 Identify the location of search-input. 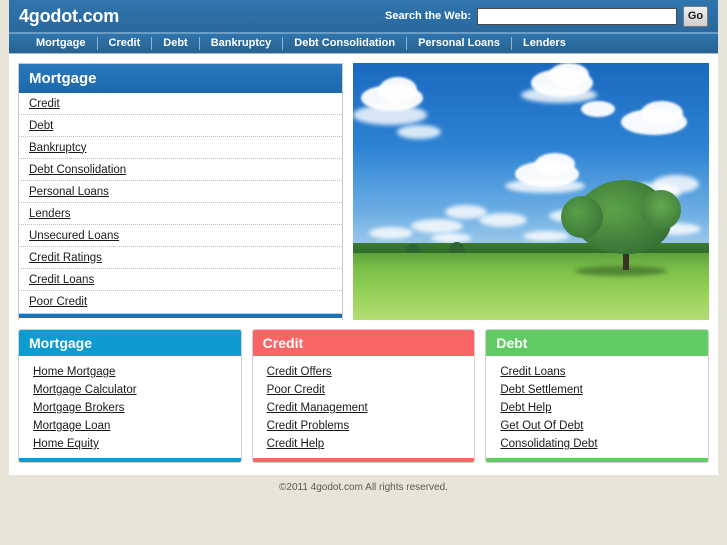
(577, 16).